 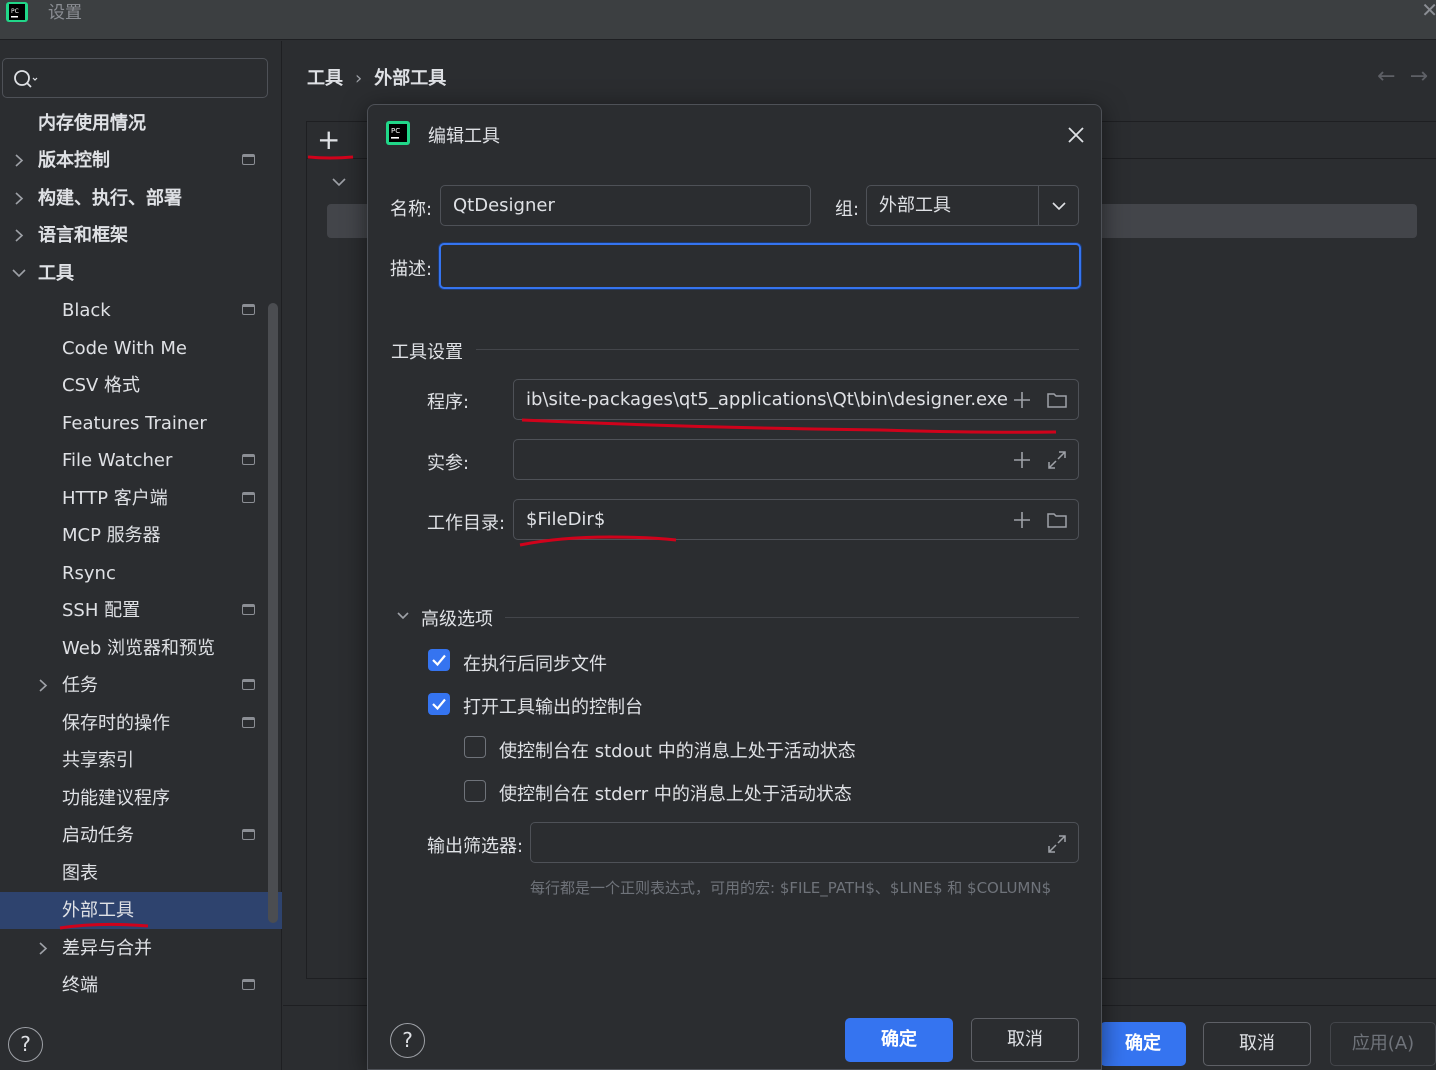 I want to click on group-value: 外部工具, so click(x=915, y=205).